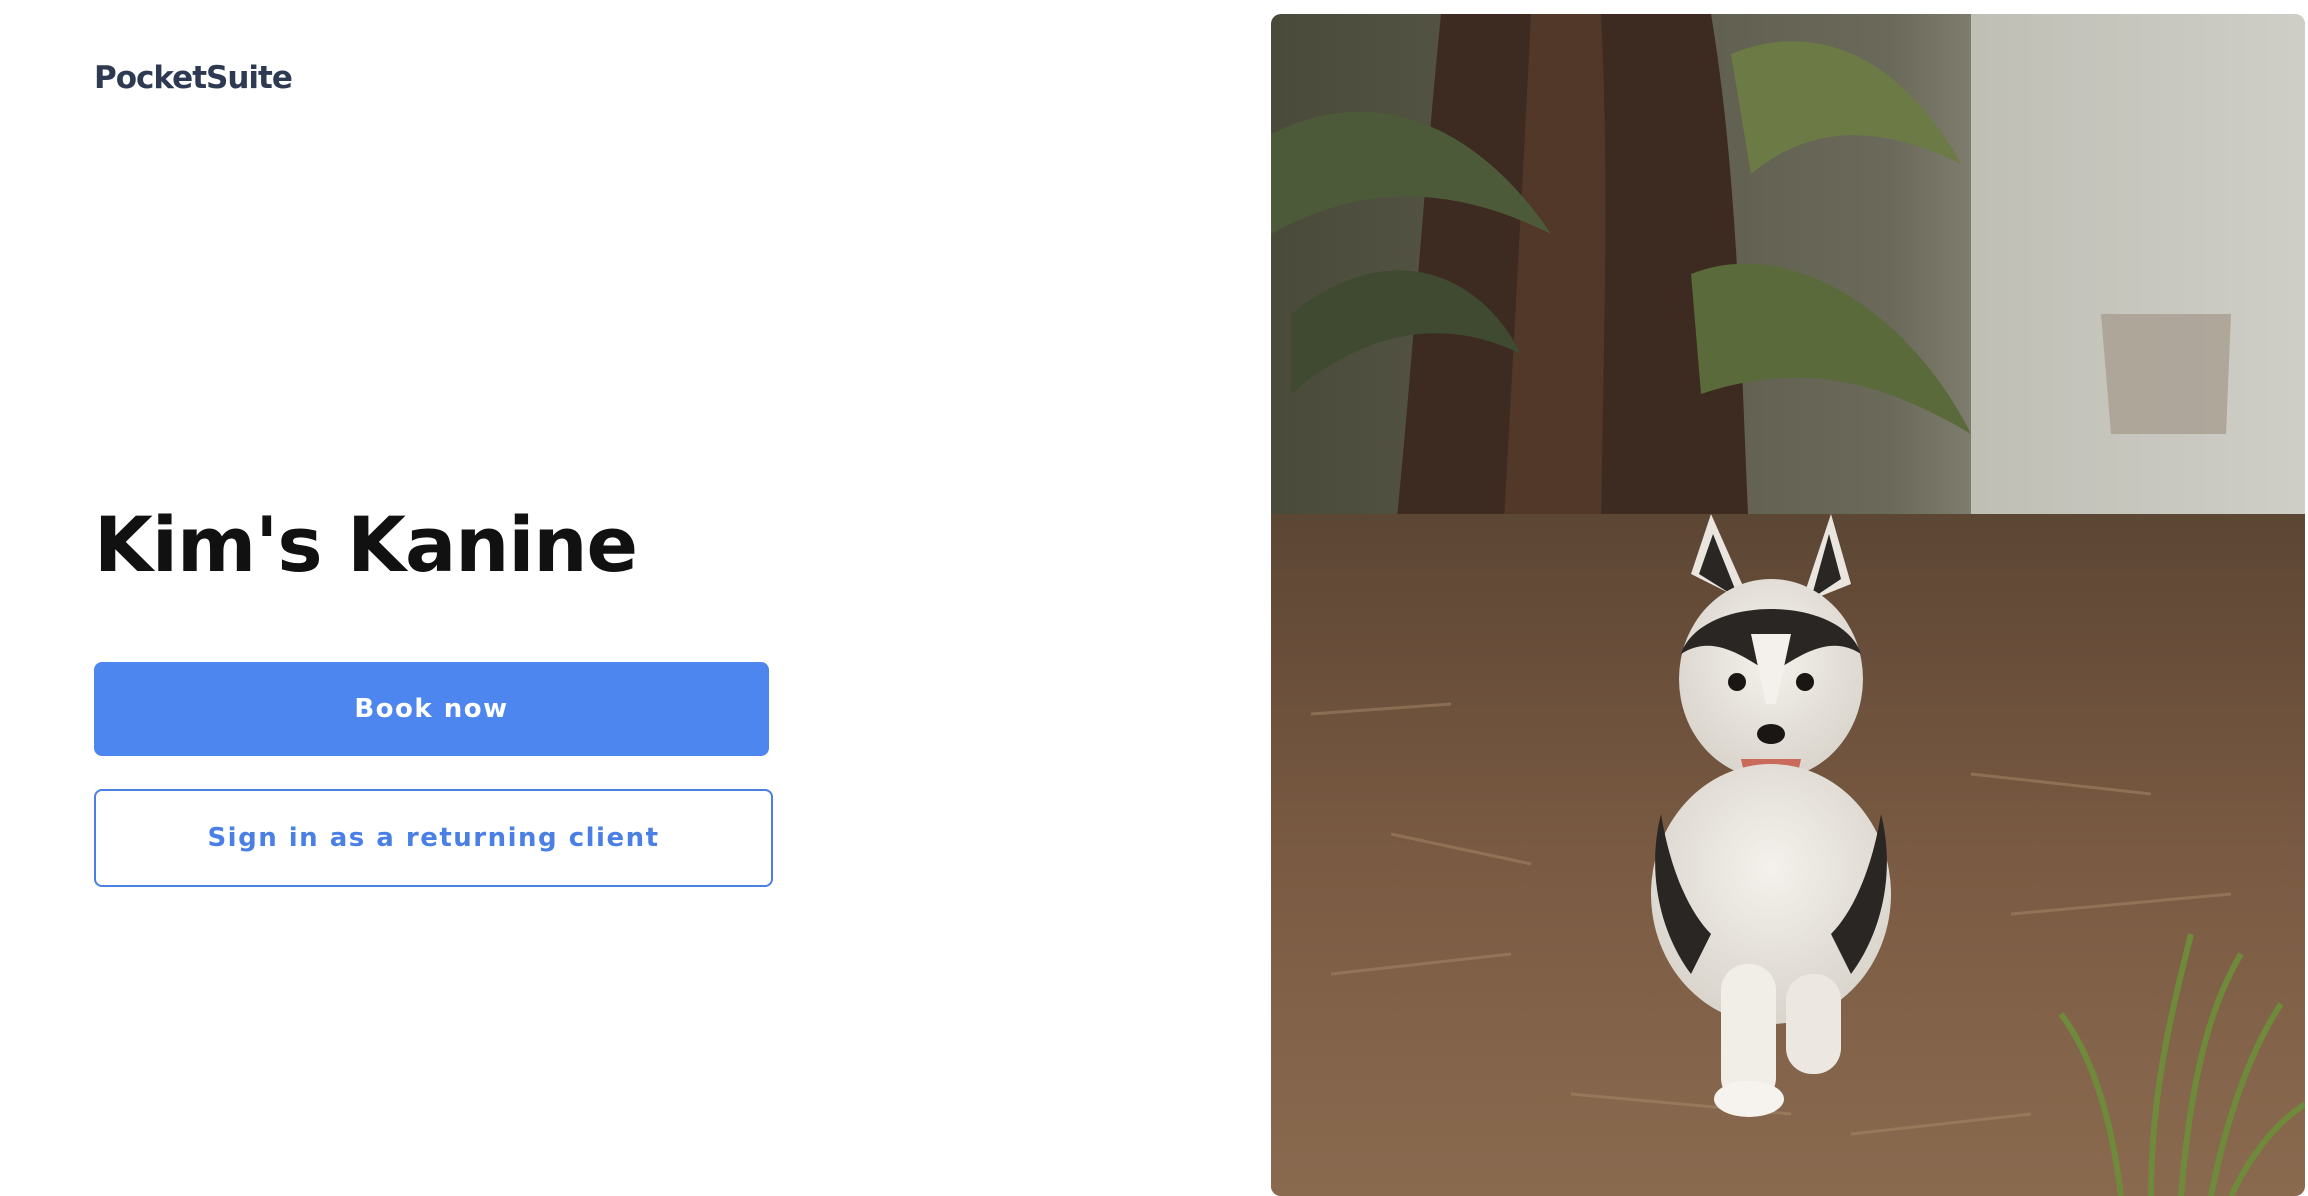 The width and height of the screenshot is (2308, 1196). Describe the element at coordinates (433, 838) in the screenshot. I see `sign-in-button: Sign in as a returning client` at that location.